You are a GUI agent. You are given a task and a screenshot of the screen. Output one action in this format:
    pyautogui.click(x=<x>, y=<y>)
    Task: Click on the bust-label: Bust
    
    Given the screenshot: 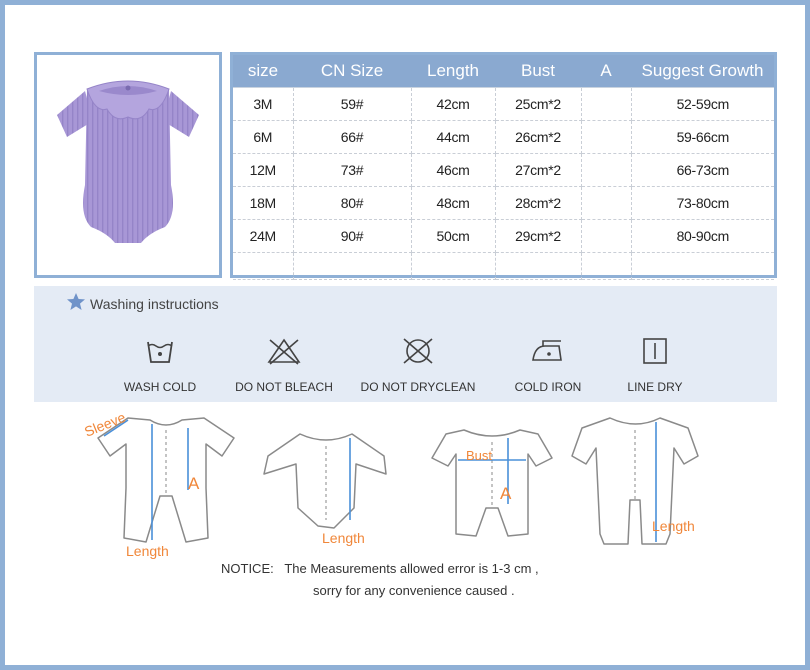 What is the action you would take?
    pyautogui.click(x=479, y=455)
    